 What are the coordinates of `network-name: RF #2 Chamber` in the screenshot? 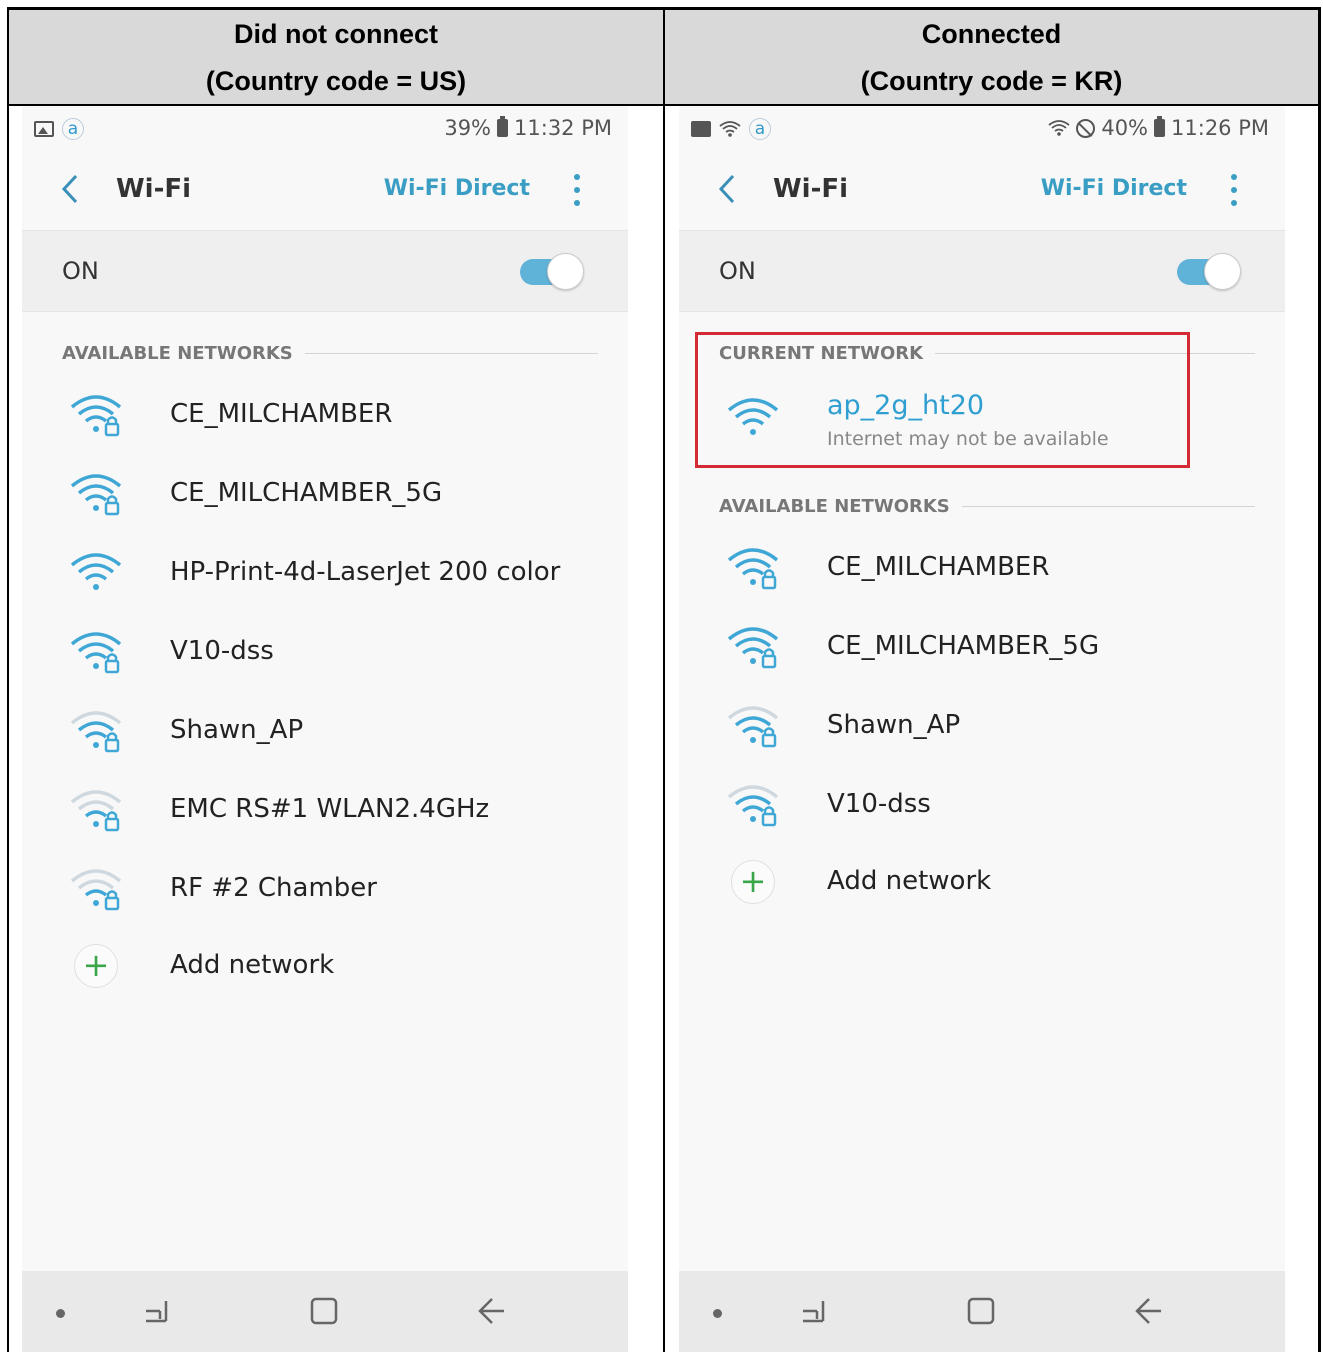 It's located at (273, 888).